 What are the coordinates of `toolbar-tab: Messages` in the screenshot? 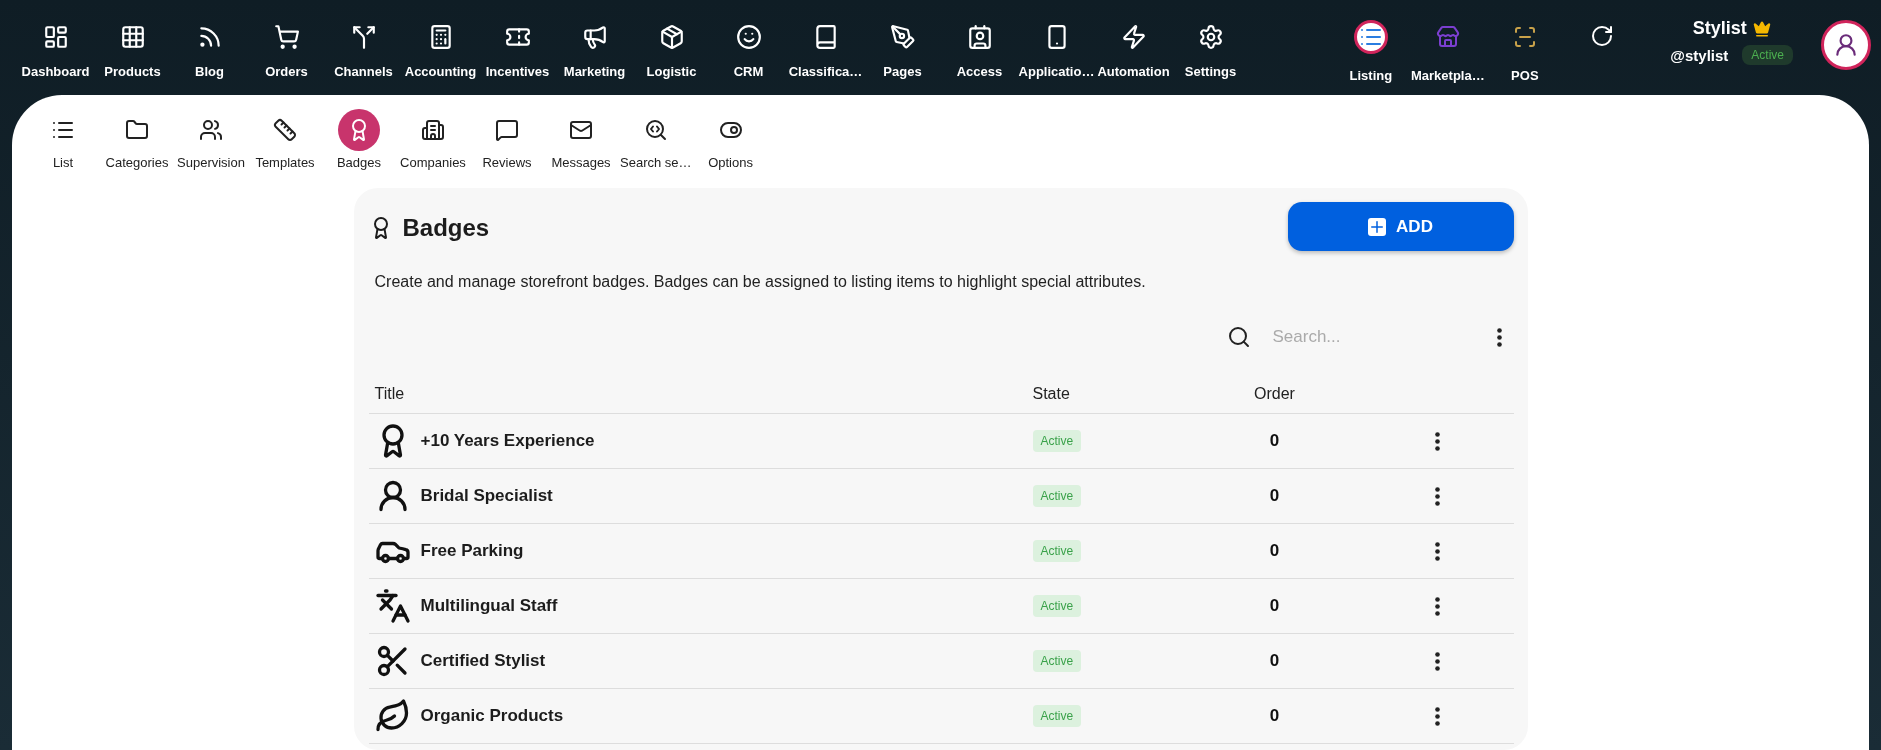 It's located at (581, 139).